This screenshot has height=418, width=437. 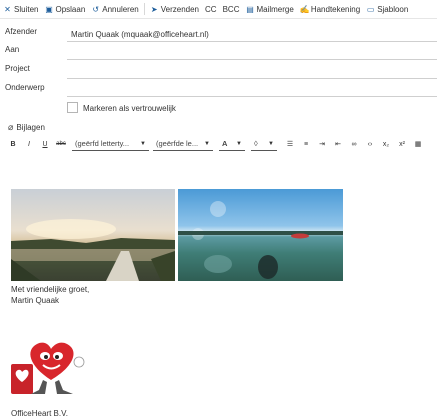 What do you see at coordinates (17, 68) in the screenshot?
I see `project-label: Project` at bounding box center [17, 68].